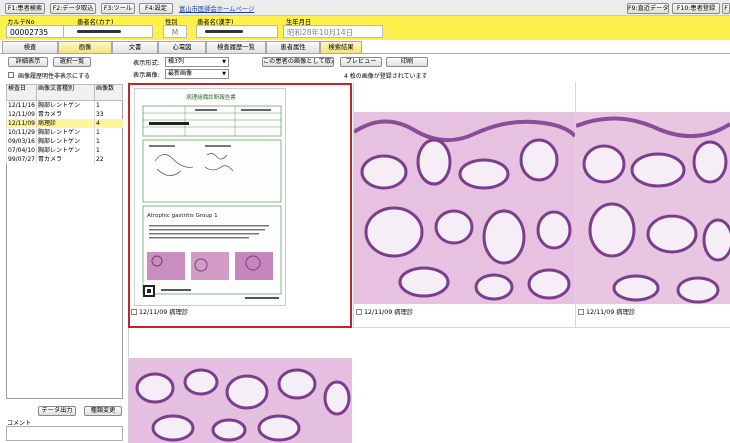 Image resolution: width=730 pixels, height=443 pixels. I want to click on row-date: 07/04/10, so click(21, 150).